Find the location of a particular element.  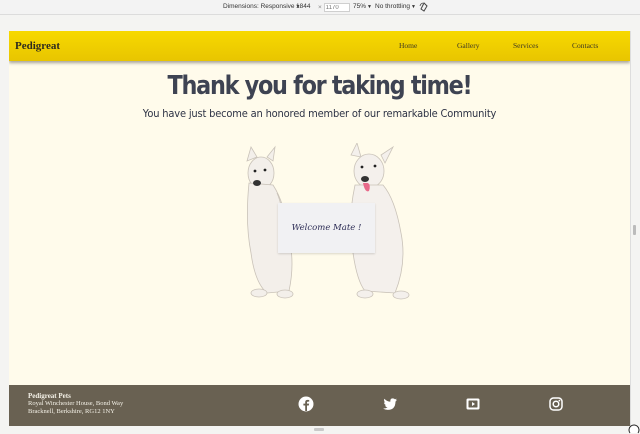

facebook-icon is located at coordinates (306, 404).